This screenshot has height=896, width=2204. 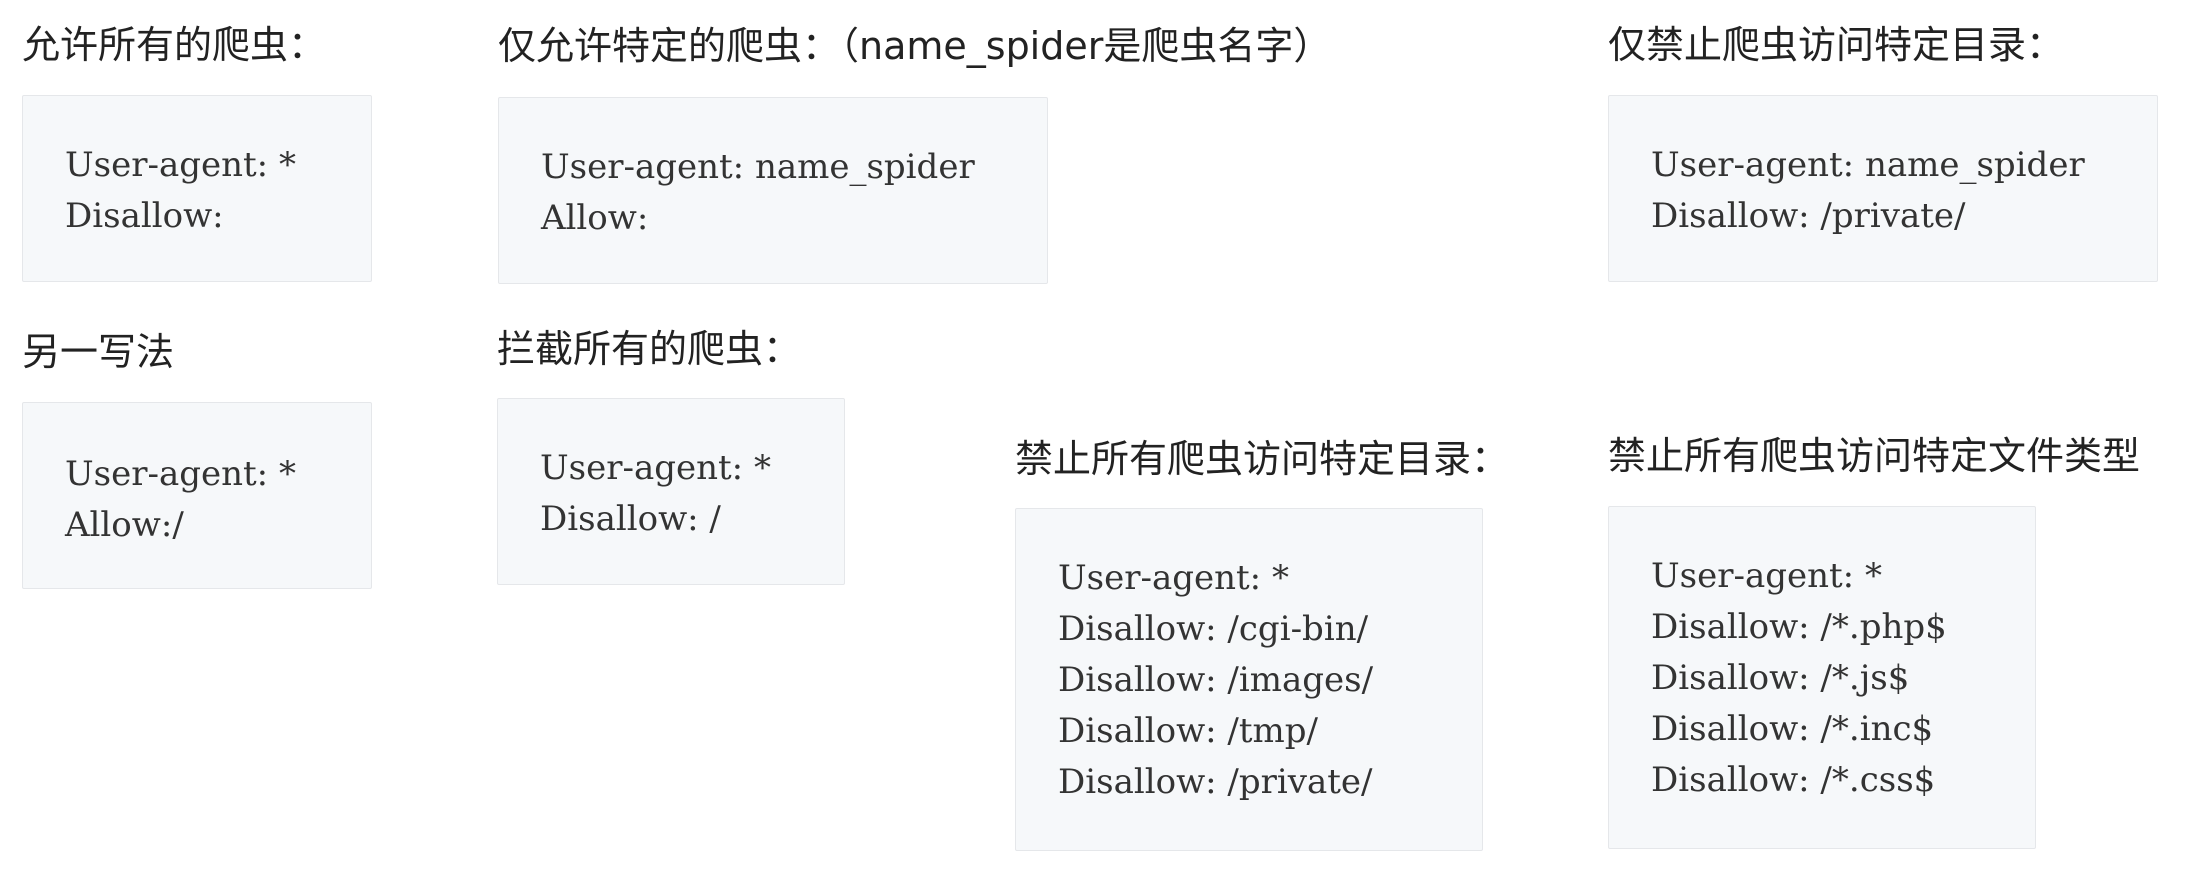 What do you see at coordinates (1780, 678) in the screenshot?
I see `code-line: Disallow: /*.js$` at bounding box center [1780, 678].